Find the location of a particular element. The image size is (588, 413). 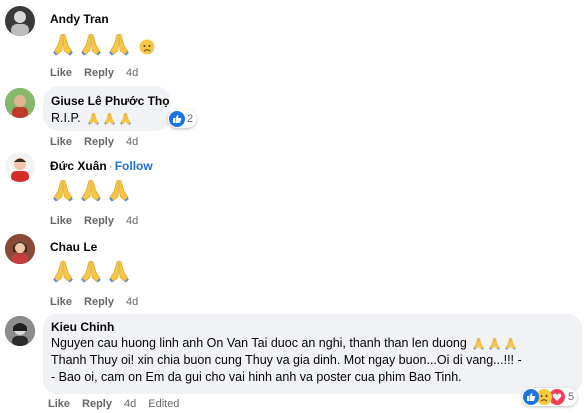

comment-author: Andy Tran is located at coordinates (79, 19).